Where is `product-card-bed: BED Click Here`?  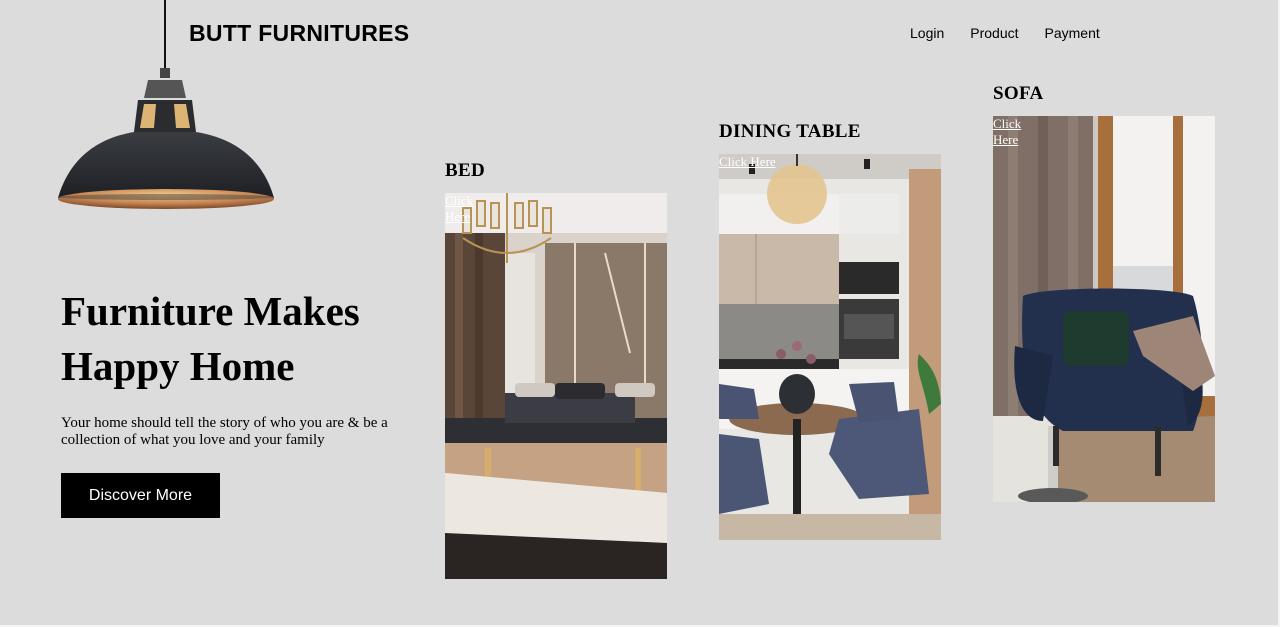
product-card-bed: BED Click Here is located at coordinates (556, 369).